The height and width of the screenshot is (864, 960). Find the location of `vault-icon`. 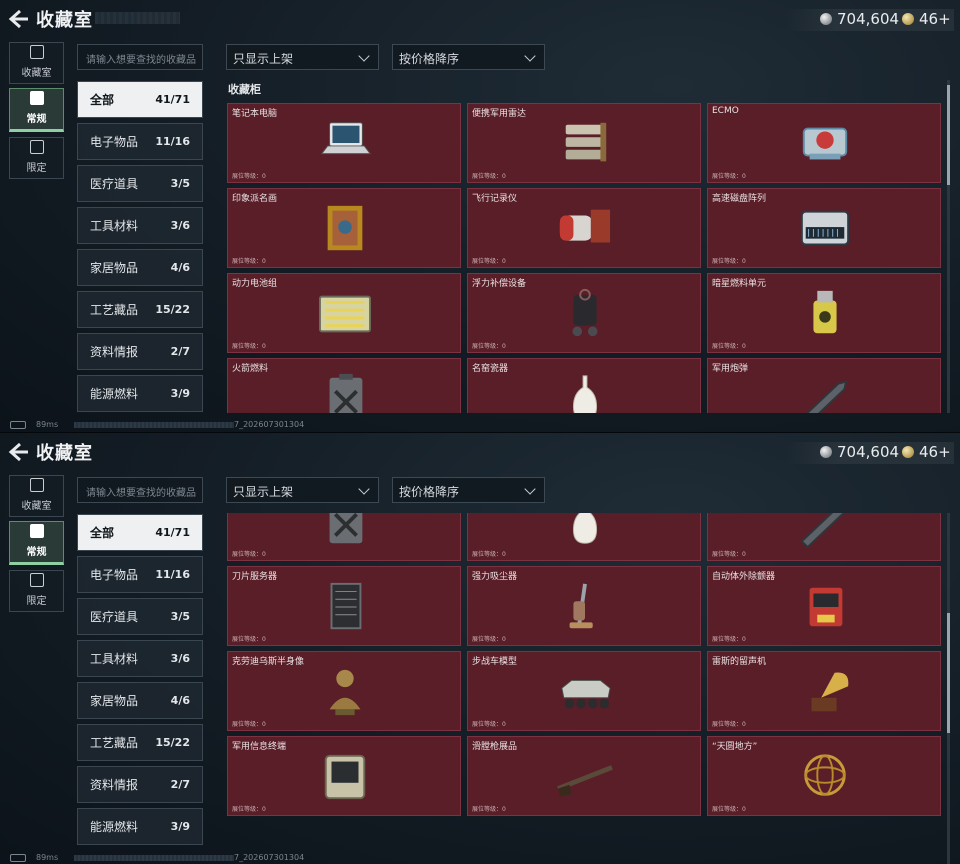

vault-icon is located at coordinates (36, 485).